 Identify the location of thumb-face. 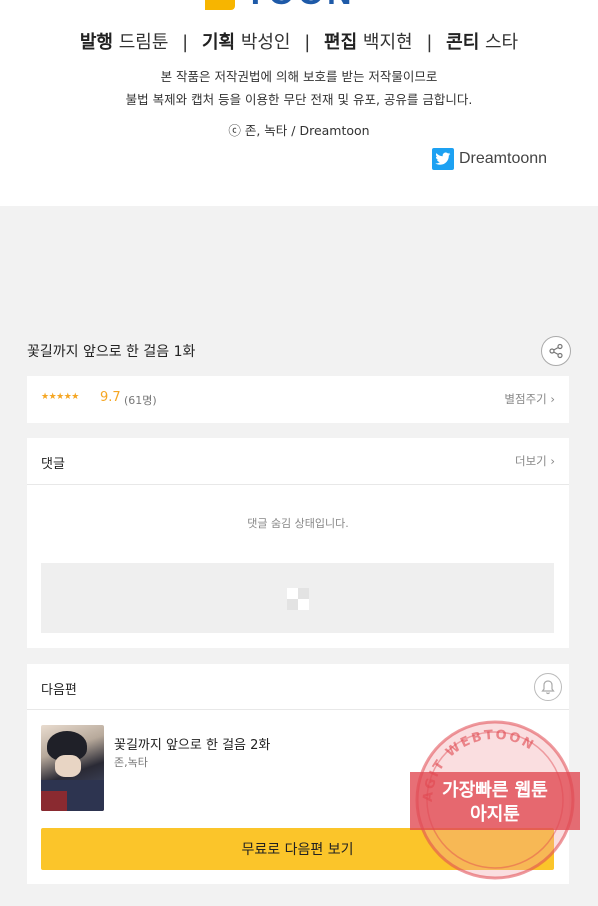
(68, 766).